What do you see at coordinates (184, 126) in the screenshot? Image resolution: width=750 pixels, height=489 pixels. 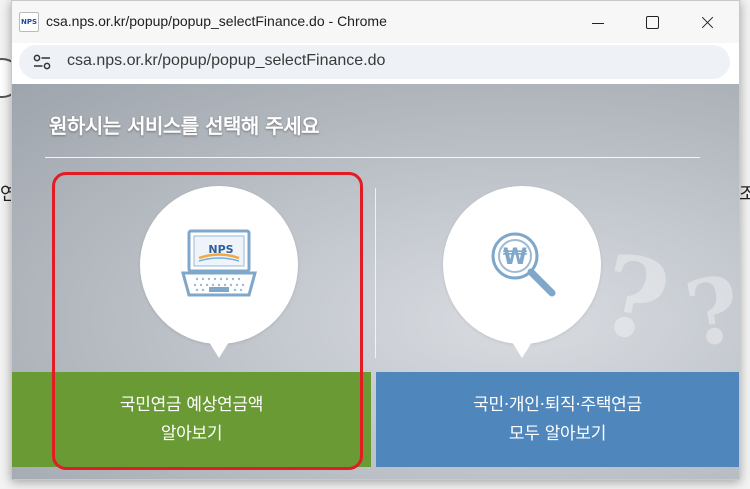 I see `page-title: 원하시는 서비스를 선택해 주세요` at bounding box center [184, 126].